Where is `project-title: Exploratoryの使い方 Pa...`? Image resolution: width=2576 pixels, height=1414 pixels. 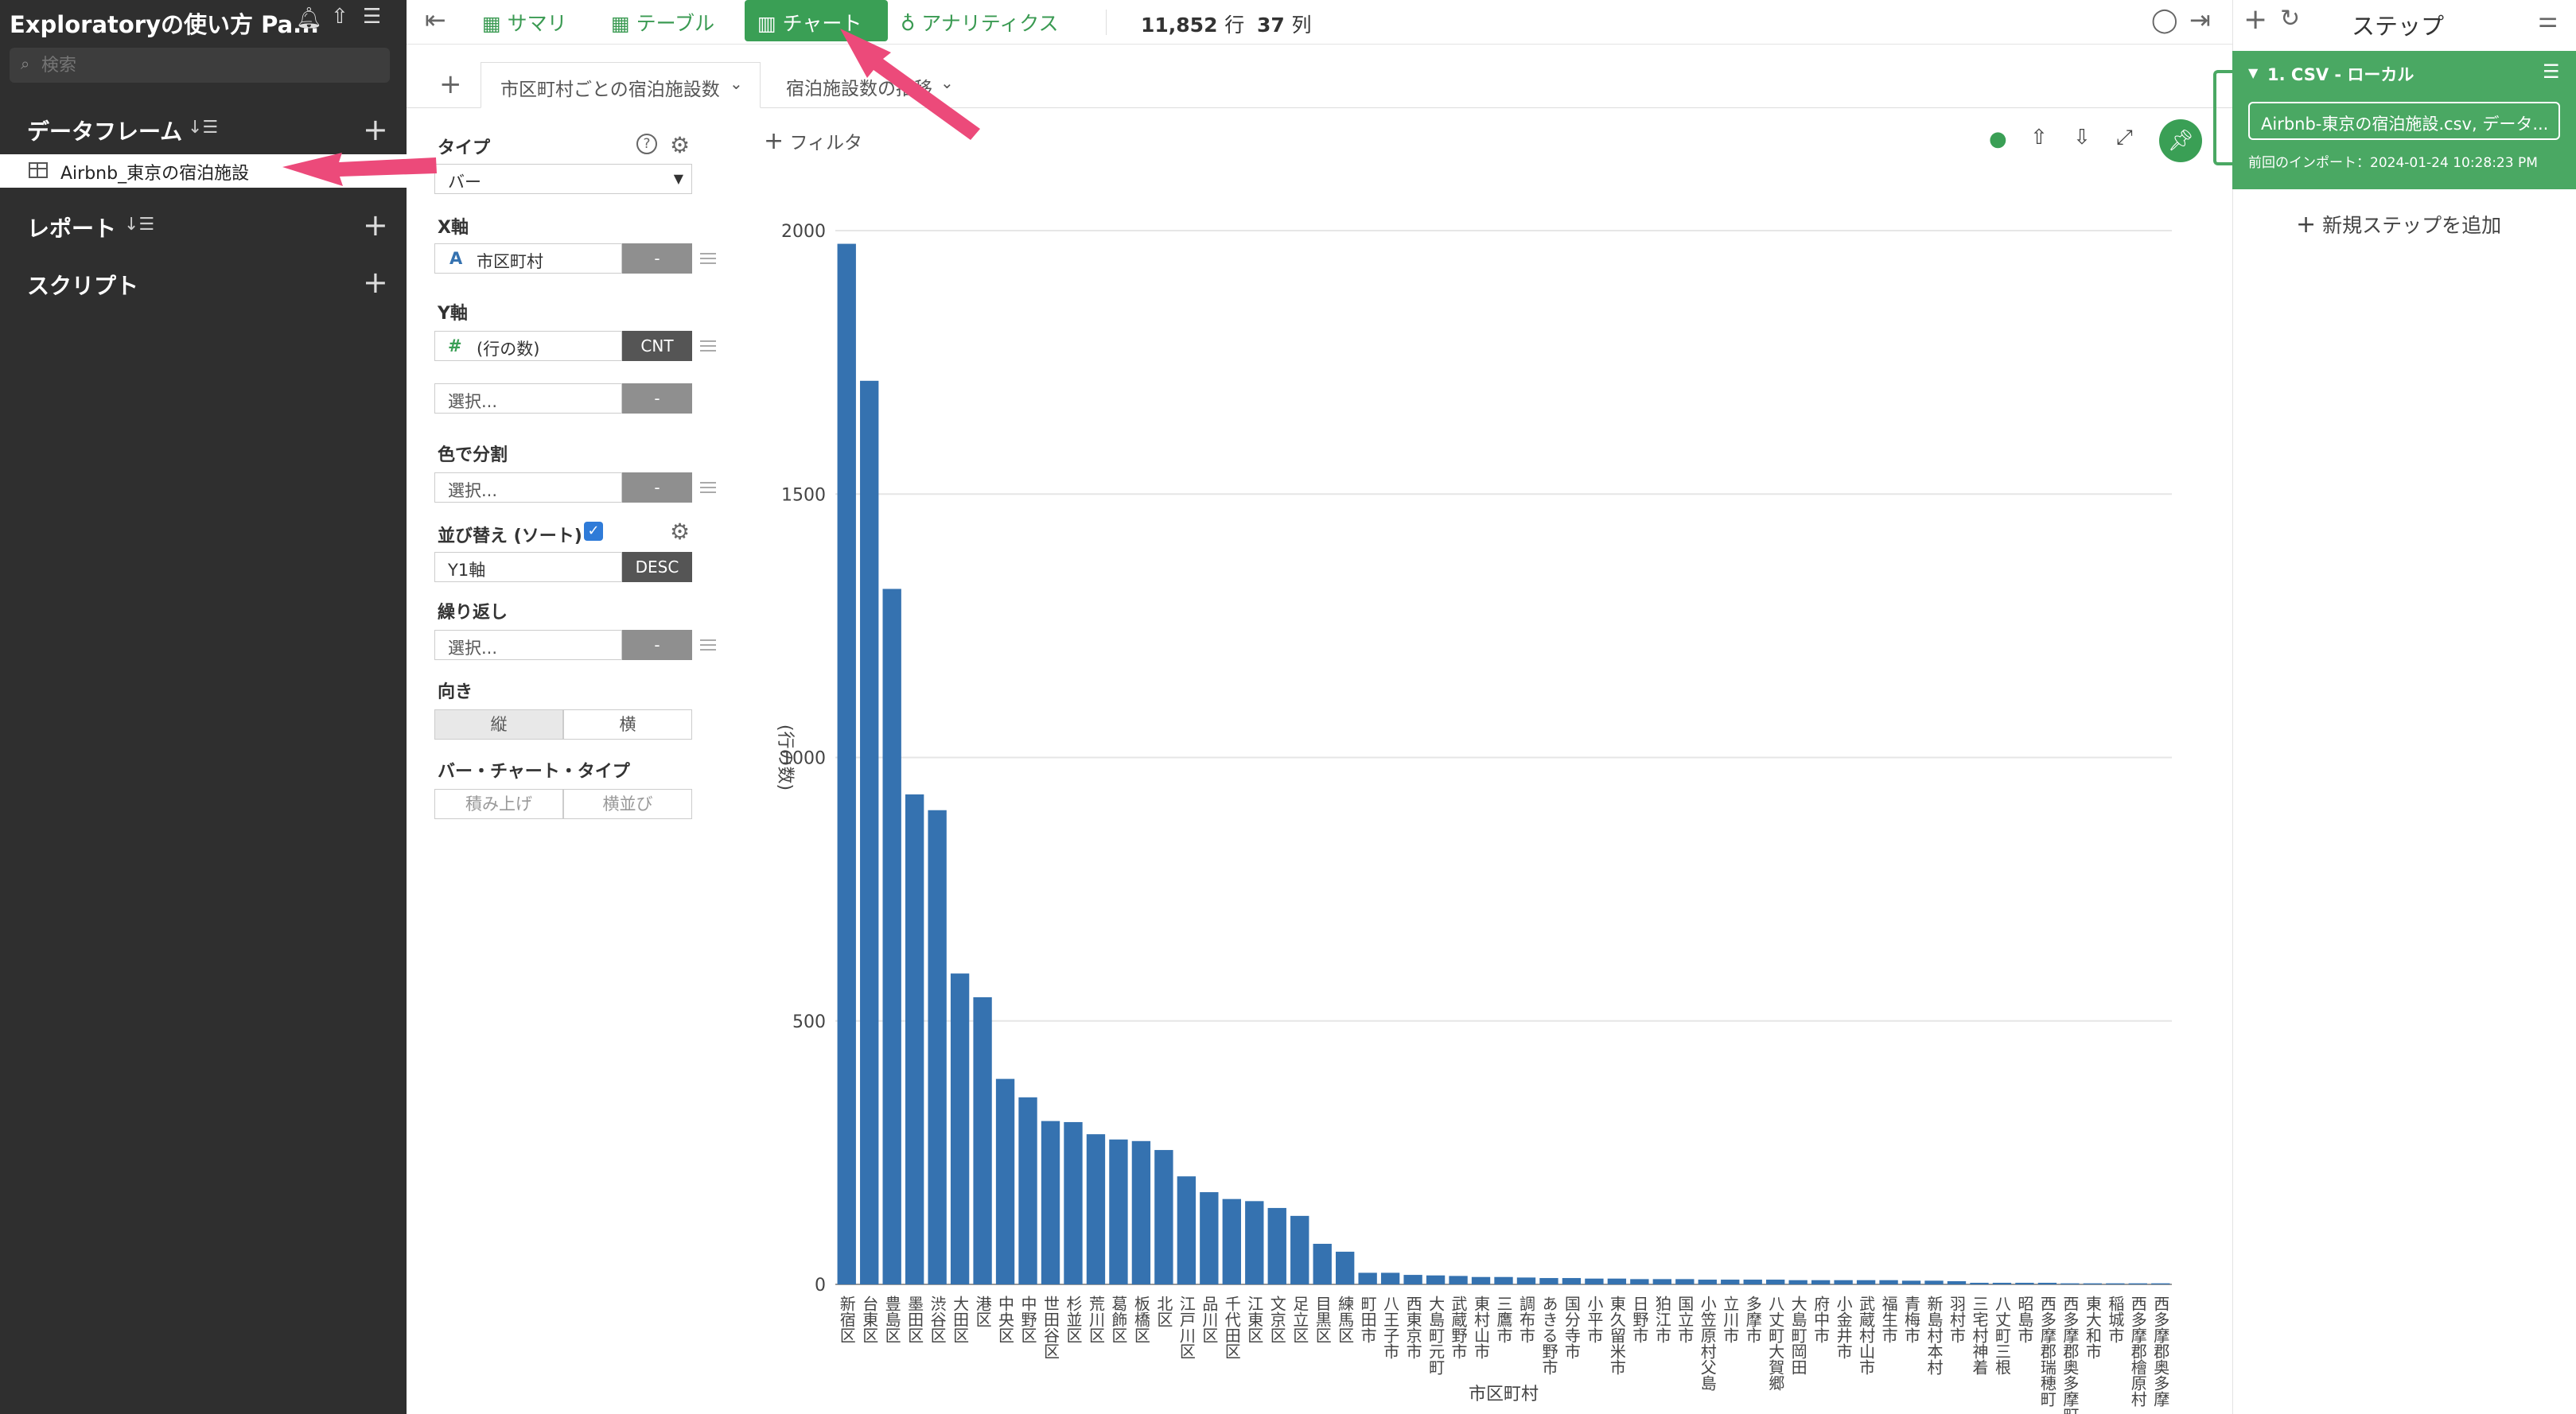 project-title: Exploratoryの使い方 Pa... is located at coordinates (165, 23).